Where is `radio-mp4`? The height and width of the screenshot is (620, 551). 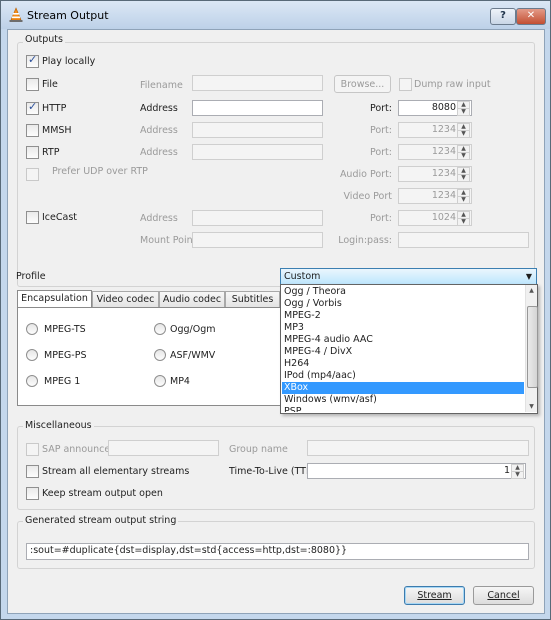 radio-mp4 is located at coordinates (160, 381).